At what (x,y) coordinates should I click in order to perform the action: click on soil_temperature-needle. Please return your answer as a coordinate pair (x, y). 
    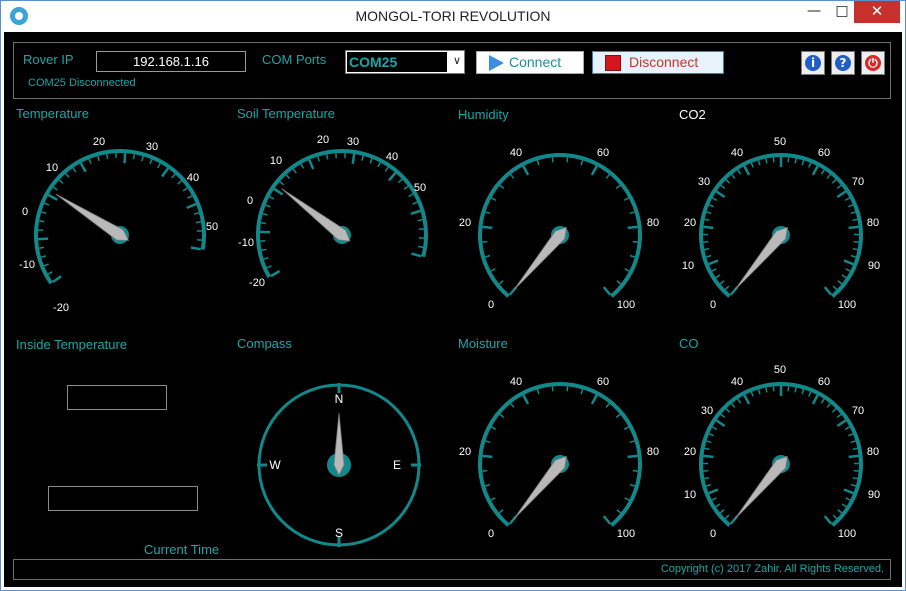
    Looking at the image, I should click on (316, 215).